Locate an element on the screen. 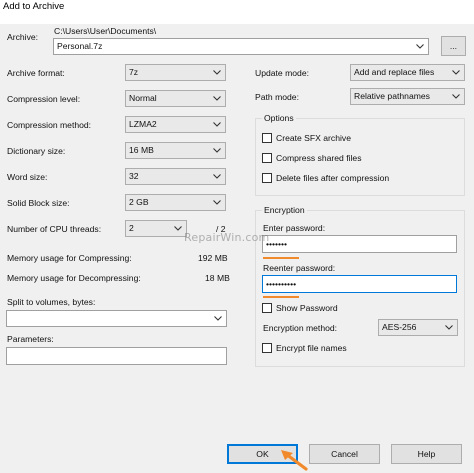  encrypt-names-label: Encrypt file names is located at coordinates (311, 348).